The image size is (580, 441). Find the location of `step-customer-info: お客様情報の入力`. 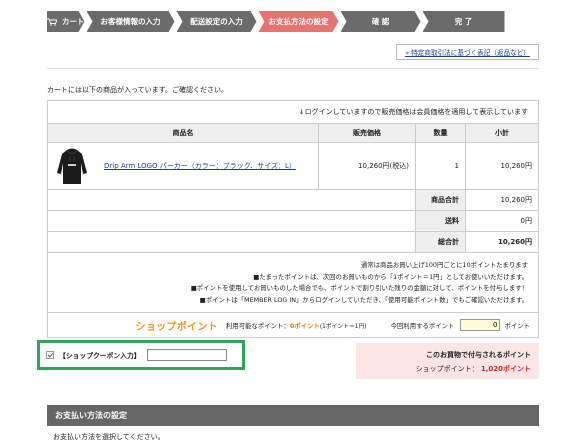

step-customer-info: お客様情報の入力 is located at coordinates (131, 21).